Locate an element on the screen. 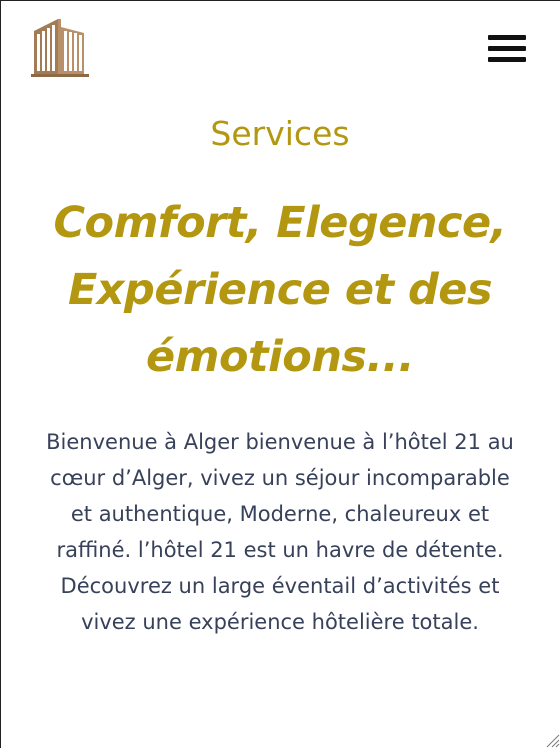 The image size is (560, 748). menu-bar-top is located at coordinates (507, 37).